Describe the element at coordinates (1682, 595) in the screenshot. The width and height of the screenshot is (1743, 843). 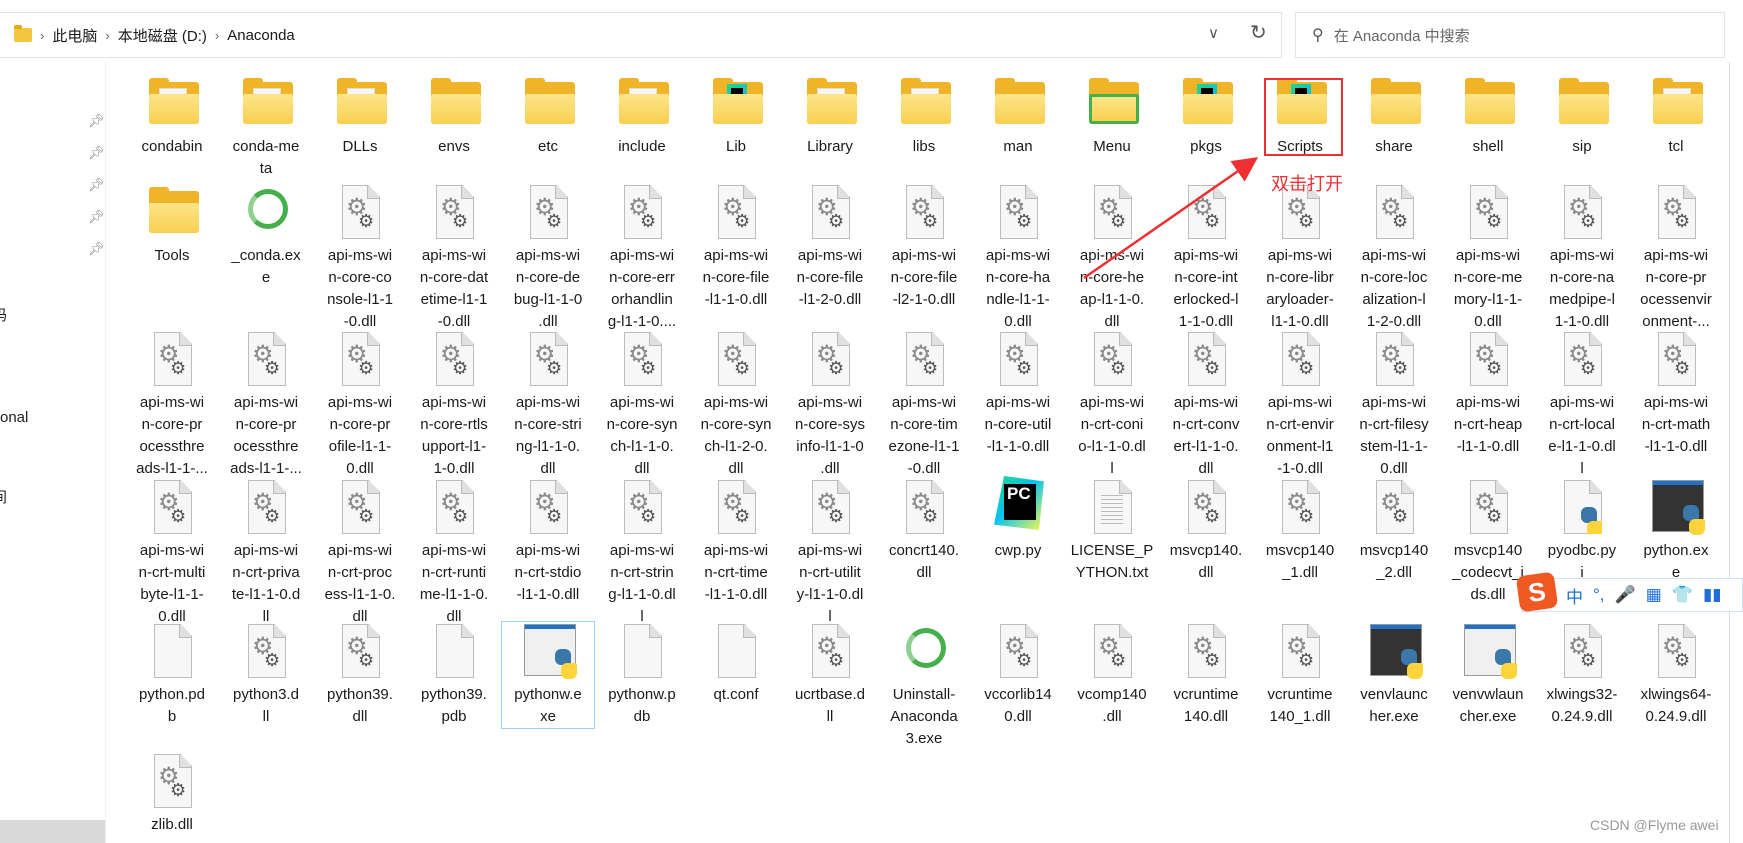
I see `skin-icon: 👕` at that location.